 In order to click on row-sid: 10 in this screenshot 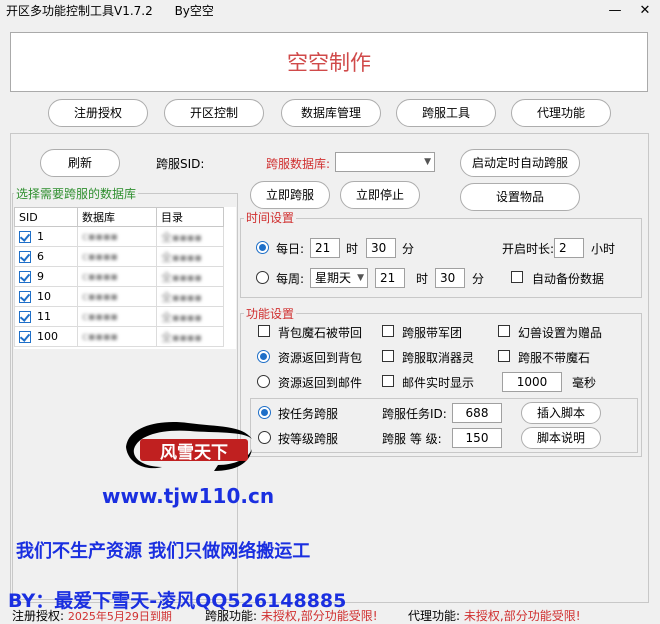, I will do `click(44, 296)`.